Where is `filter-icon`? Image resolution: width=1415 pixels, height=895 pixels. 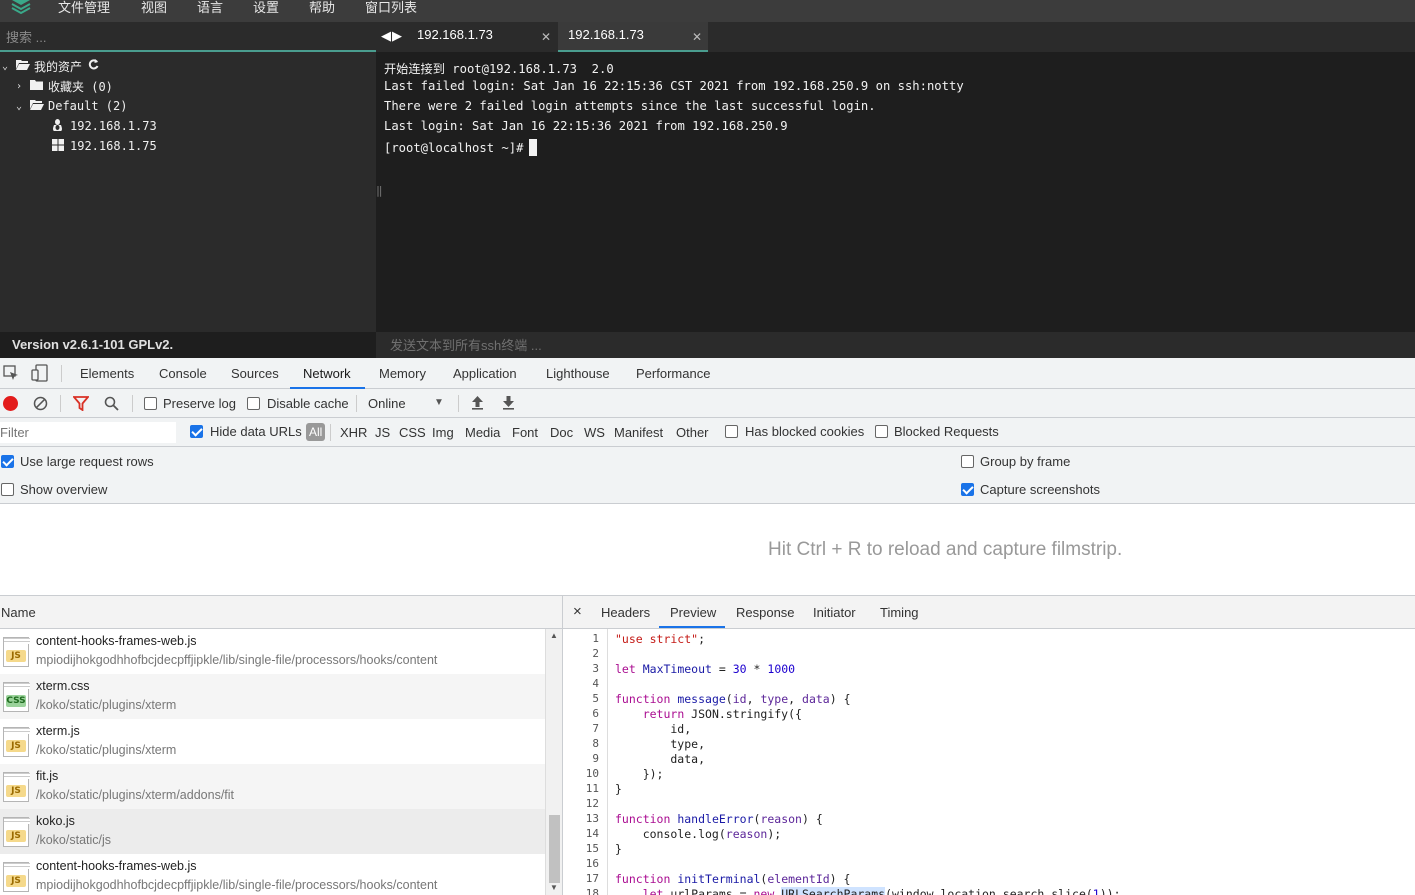
filter-icon is located at coordinates (81, 405).